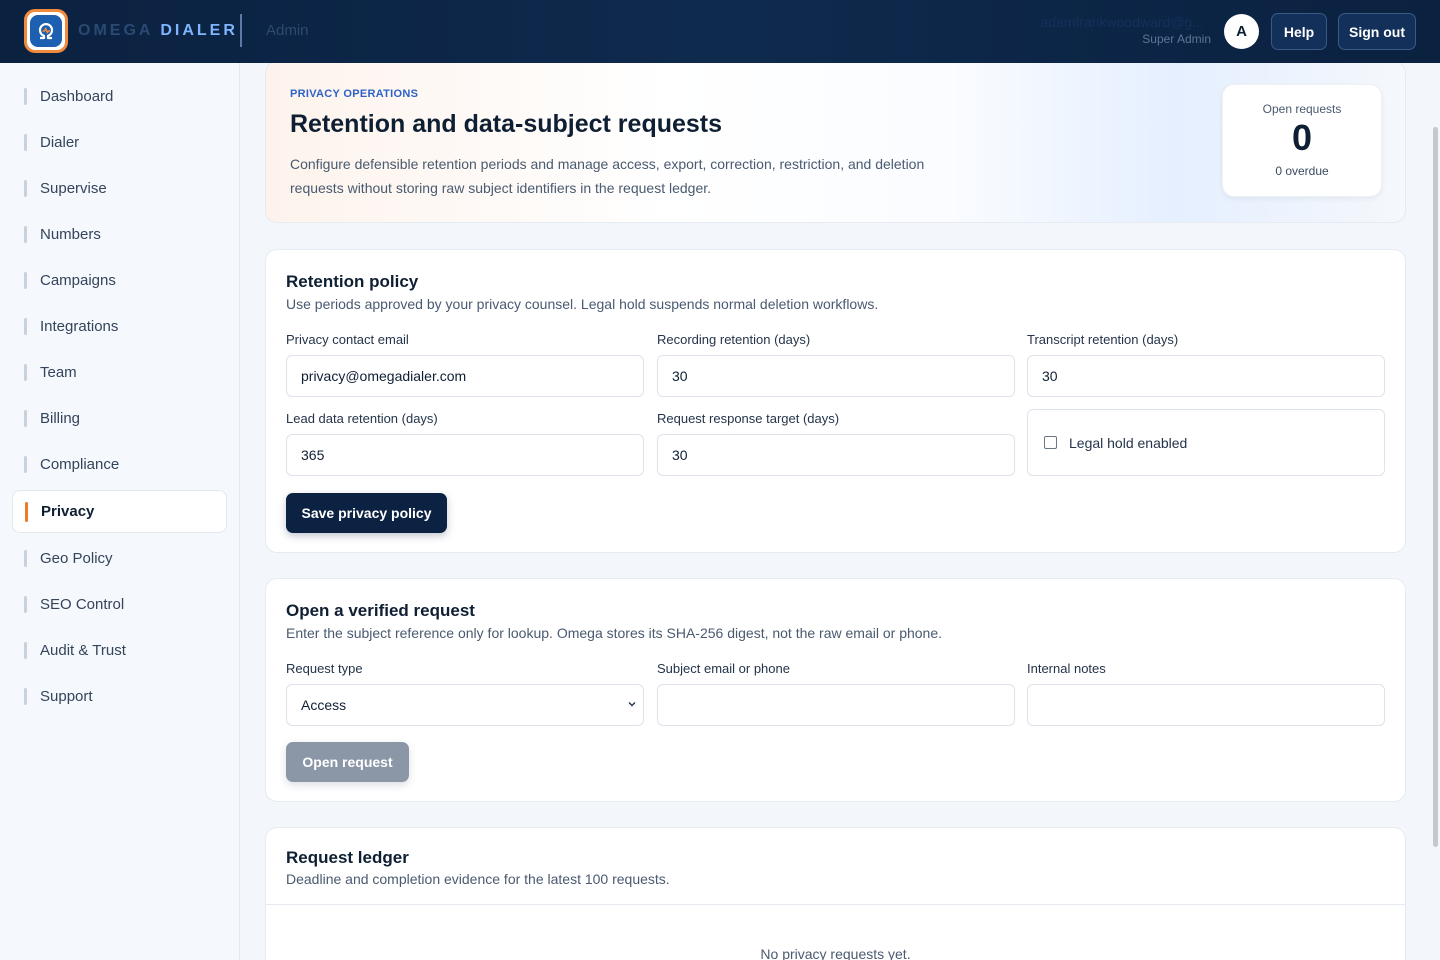 The image size is (1440, 960). I want to click on stat-value: 0, so click(1302, 137).